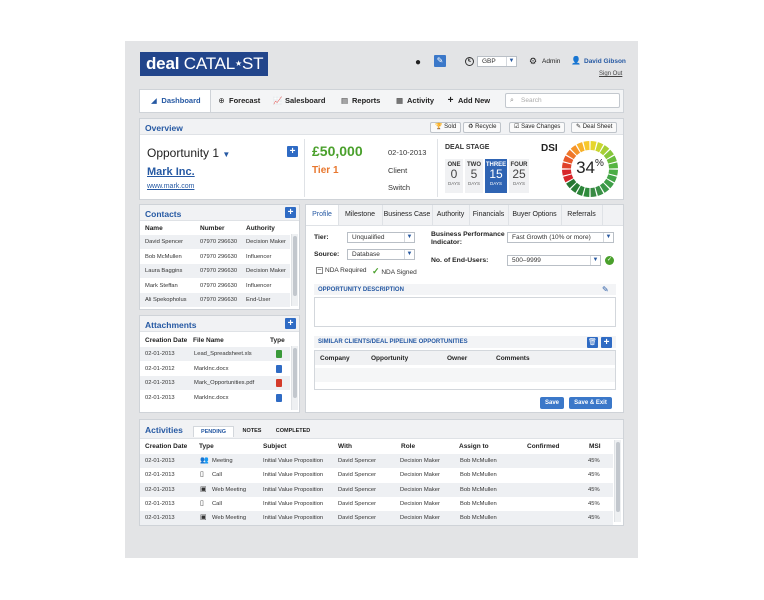 The width and height of the screenshot is (764, 600). Describe the element at coordinates (582, 215) in the screenshot. I see `tab-referrals: Referrals` at that location.